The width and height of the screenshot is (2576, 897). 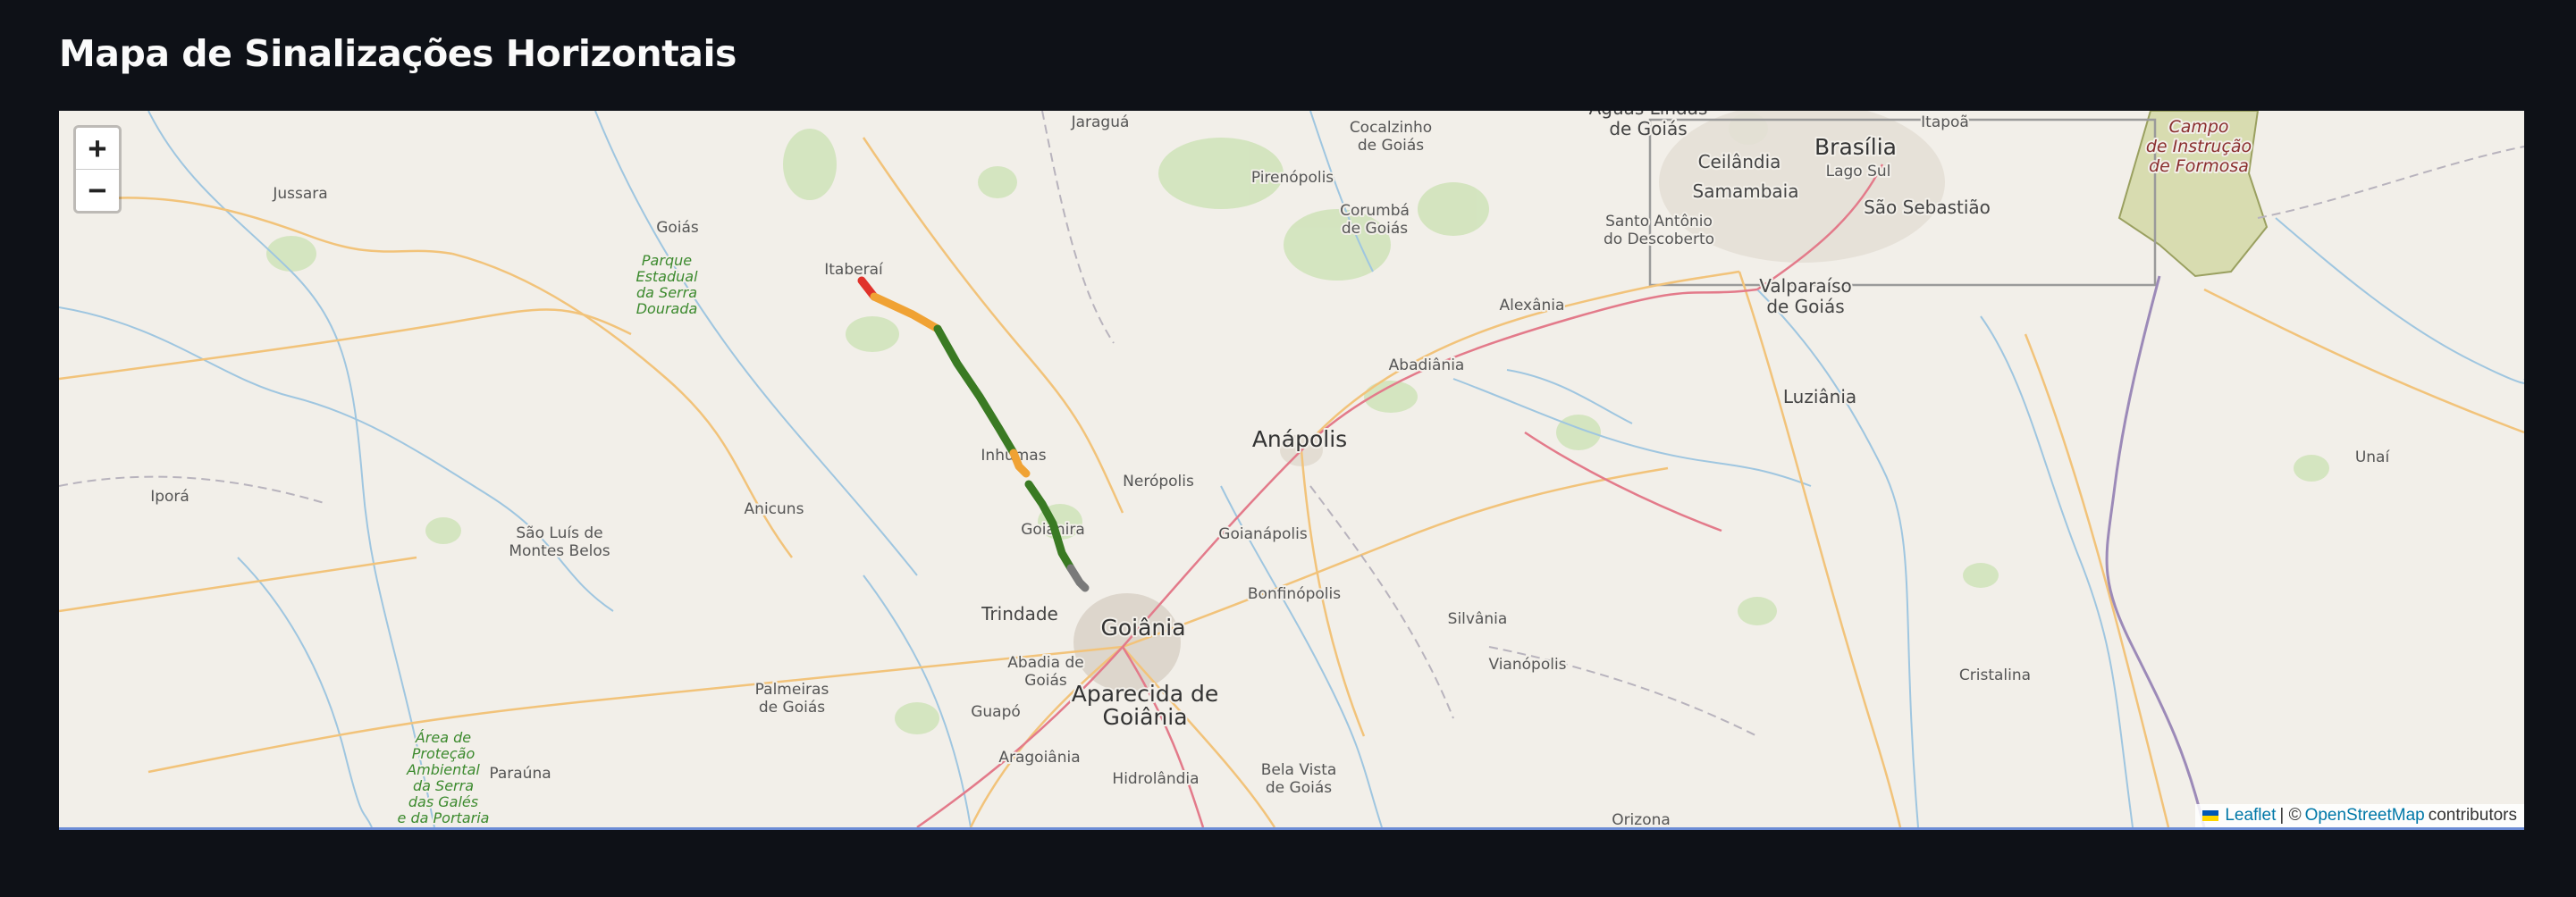 I want to click on place-label: Aragoiânia, so click(x=1039, y=758).